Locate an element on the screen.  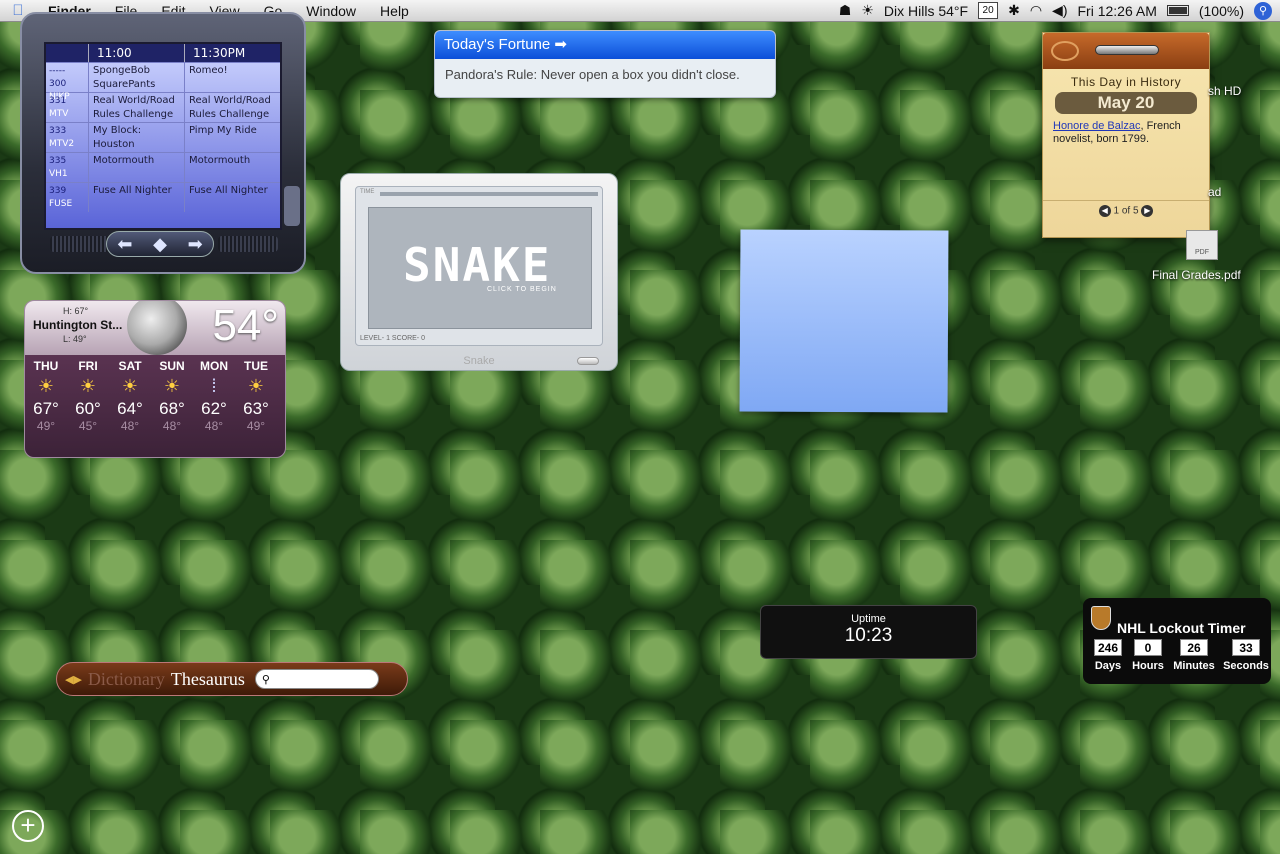
dictionary-widget: ◀▶ Dictionary Thesaurus ⚲ is located at coordinates (232, 679).